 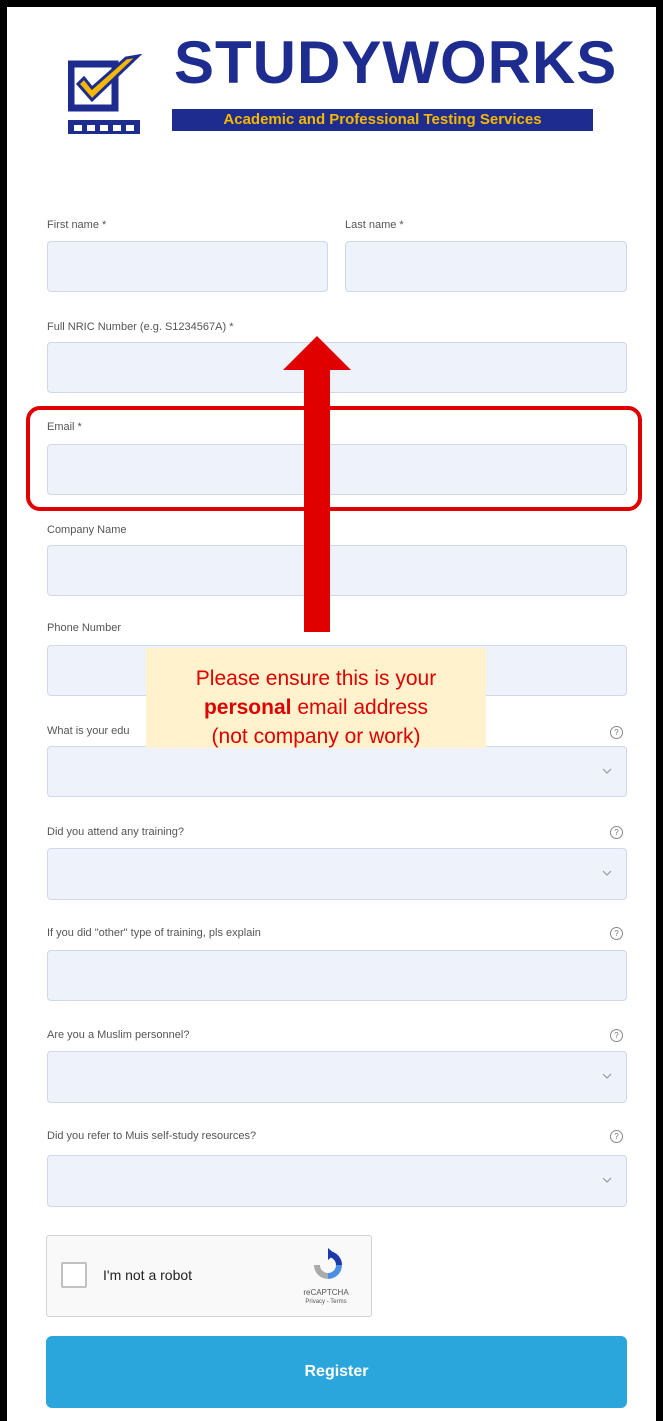 What do you see at coordinates (616, 1136) in the screenshot?
I see `muis-help-icon: ?` at bounding box center [616, 1136].